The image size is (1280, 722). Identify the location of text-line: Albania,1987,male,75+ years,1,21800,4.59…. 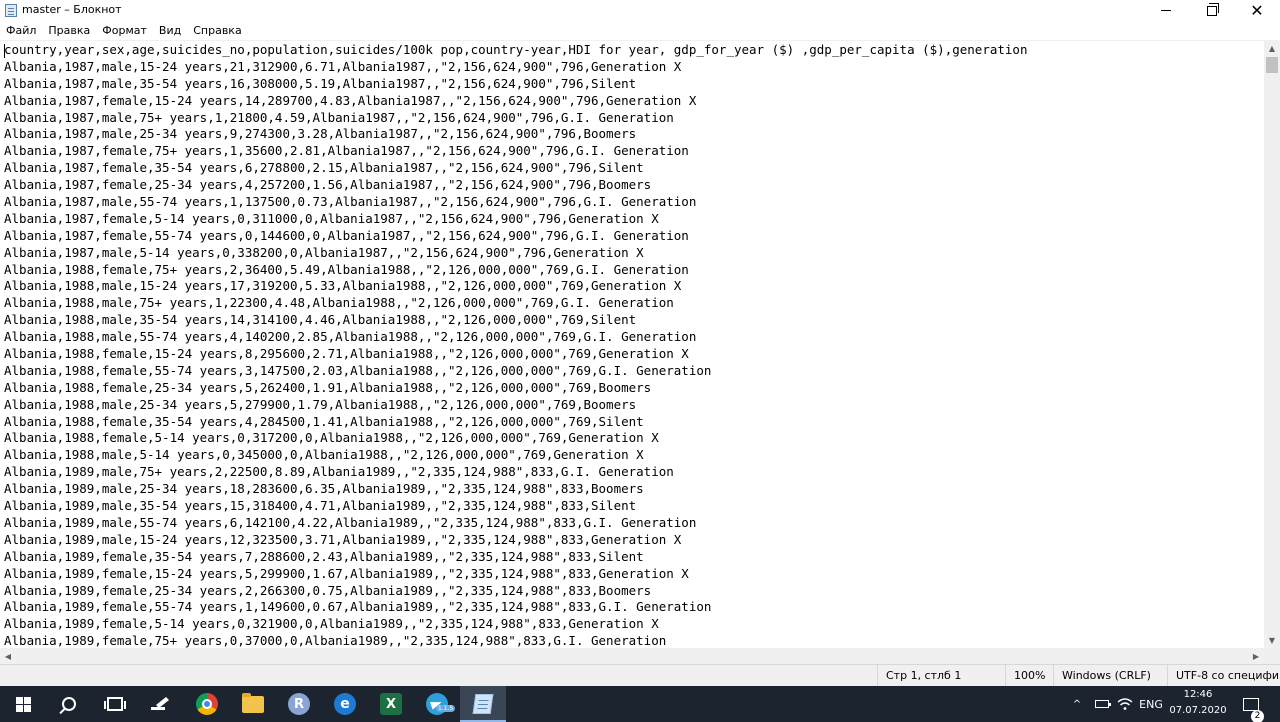
(516, 118).